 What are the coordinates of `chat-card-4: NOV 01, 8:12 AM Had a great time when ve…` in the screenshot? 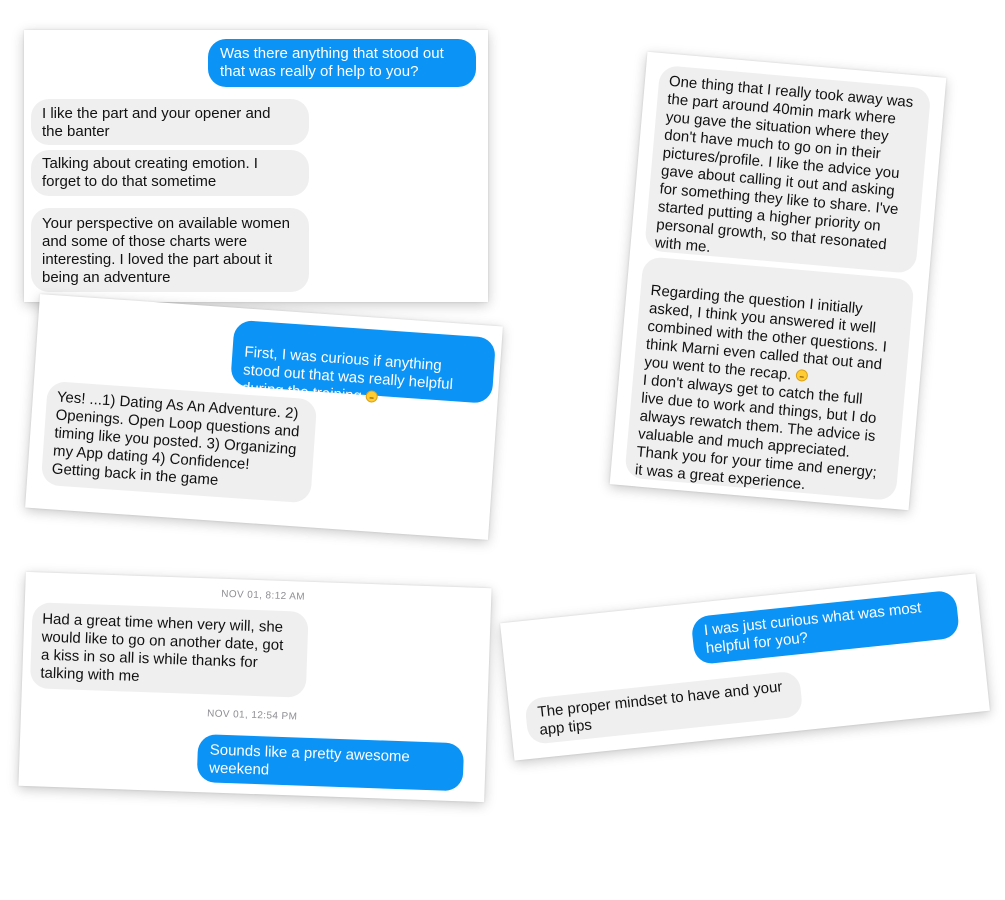 It's located at (255, 687).